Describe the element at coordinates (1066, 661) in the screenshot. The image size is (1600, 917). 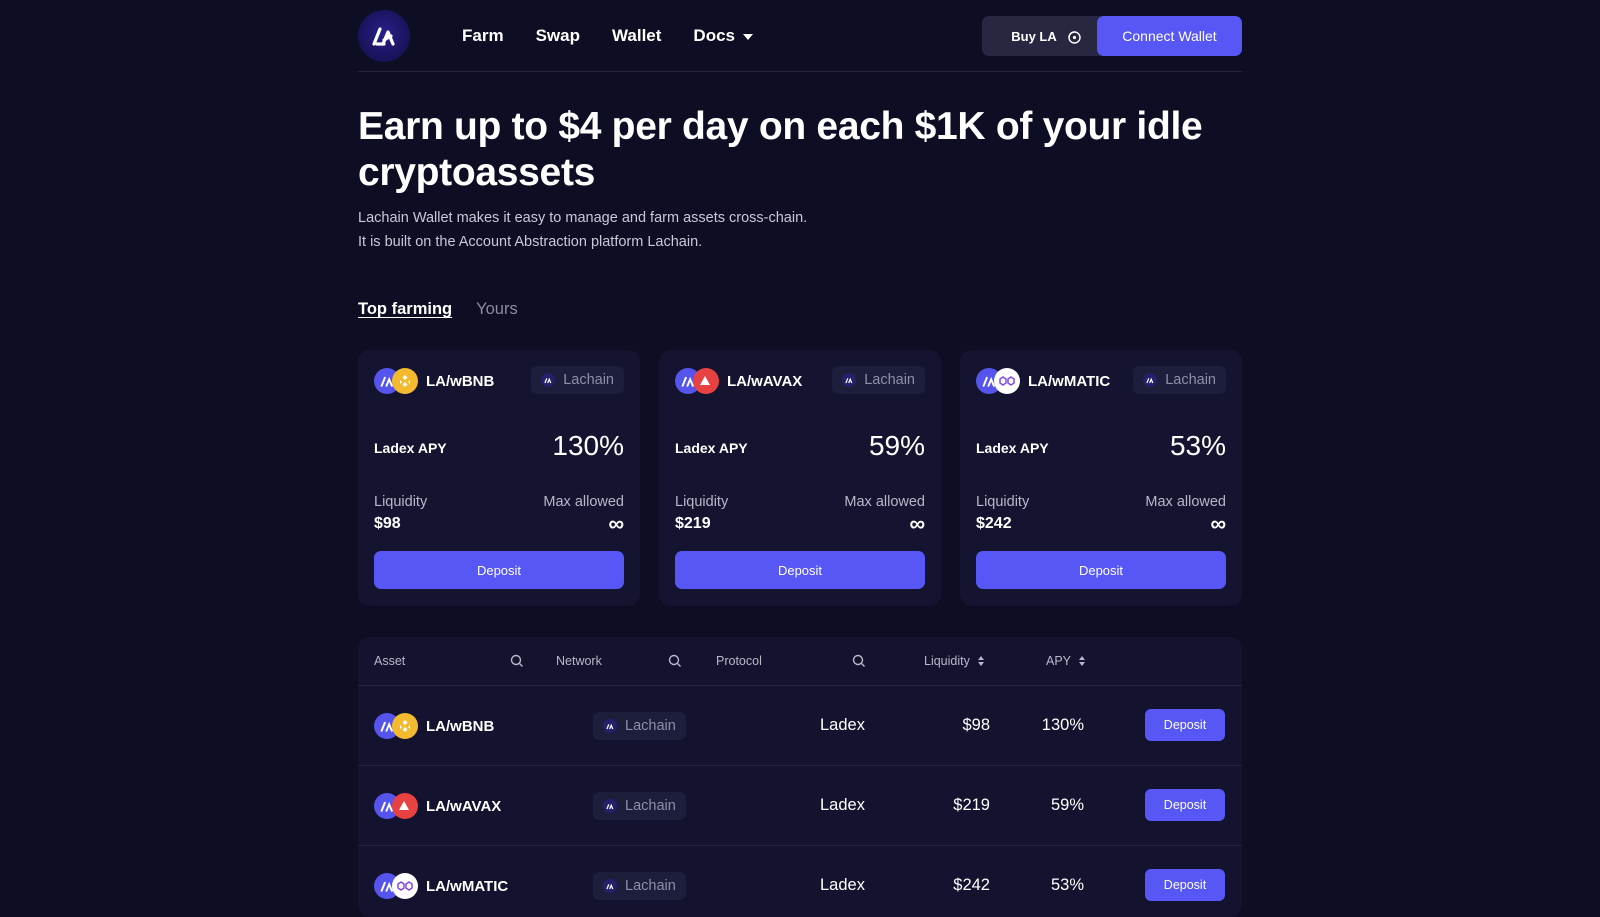
I see `header-apy: APY` at that location.